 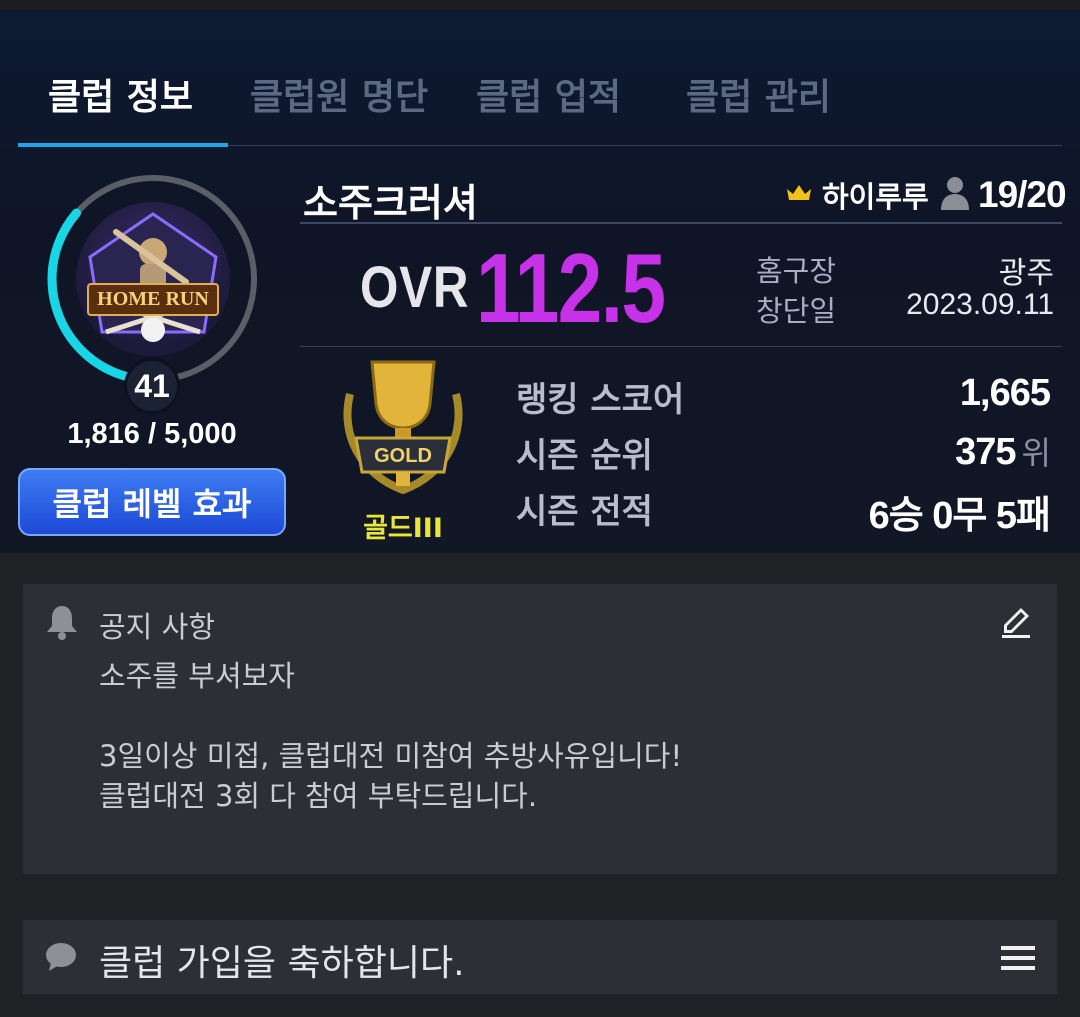 I want to click on season-rank-unit: 위, so click(x=1036, y=453).